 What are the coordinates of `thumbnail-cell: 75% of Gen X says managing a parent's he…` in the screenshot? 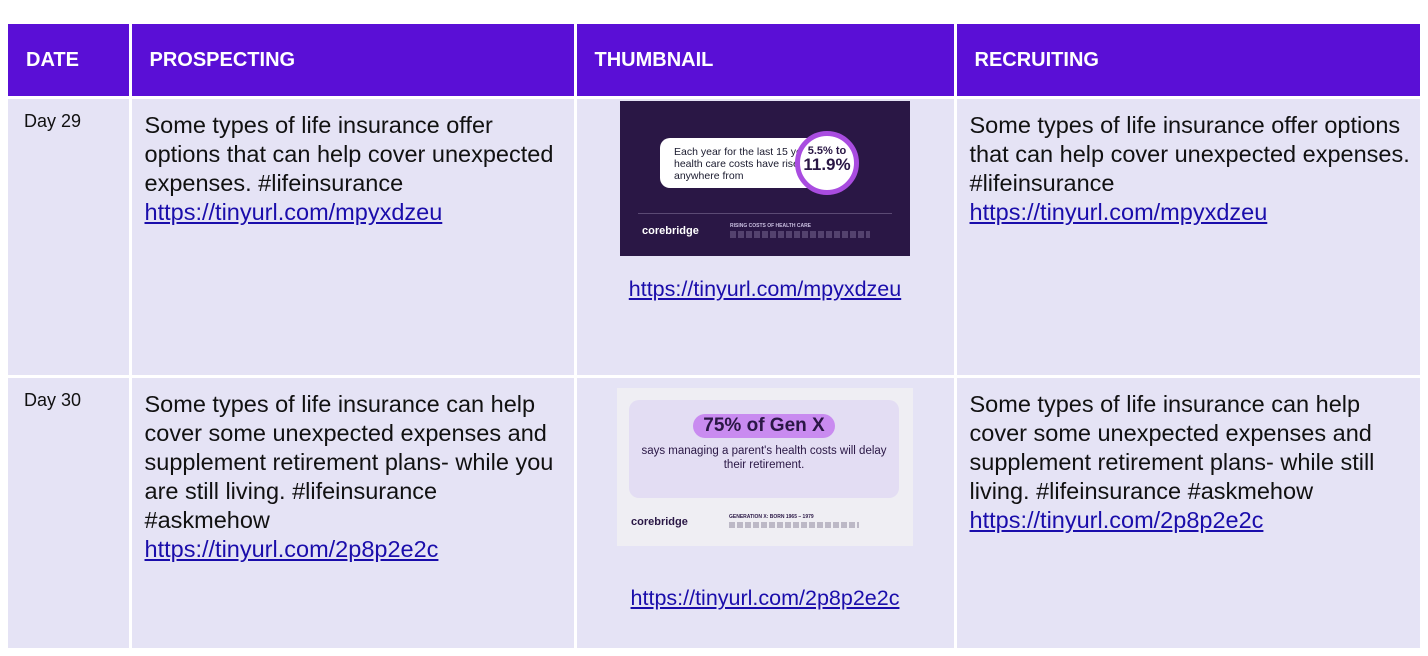 It's located at (766, 511).